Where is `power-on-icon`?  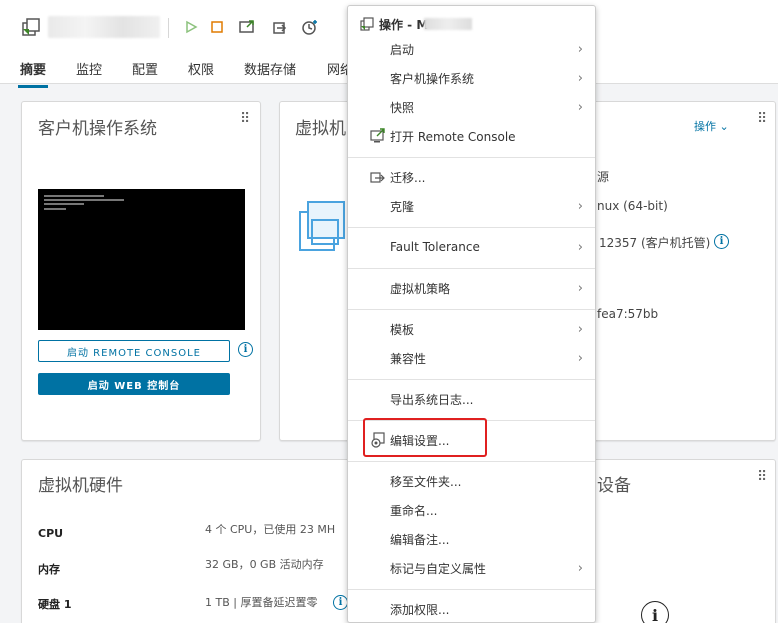 power-on-icon is located at coordinates (191, 27).